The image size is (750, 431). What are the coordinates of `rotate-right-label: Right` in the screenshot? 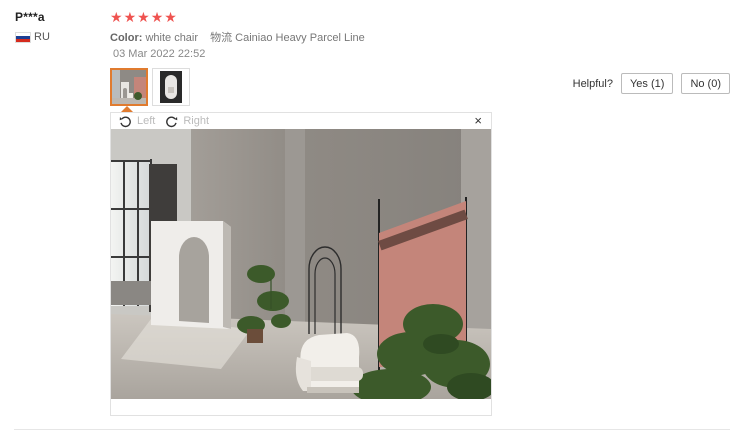 It's located at (196, 121).